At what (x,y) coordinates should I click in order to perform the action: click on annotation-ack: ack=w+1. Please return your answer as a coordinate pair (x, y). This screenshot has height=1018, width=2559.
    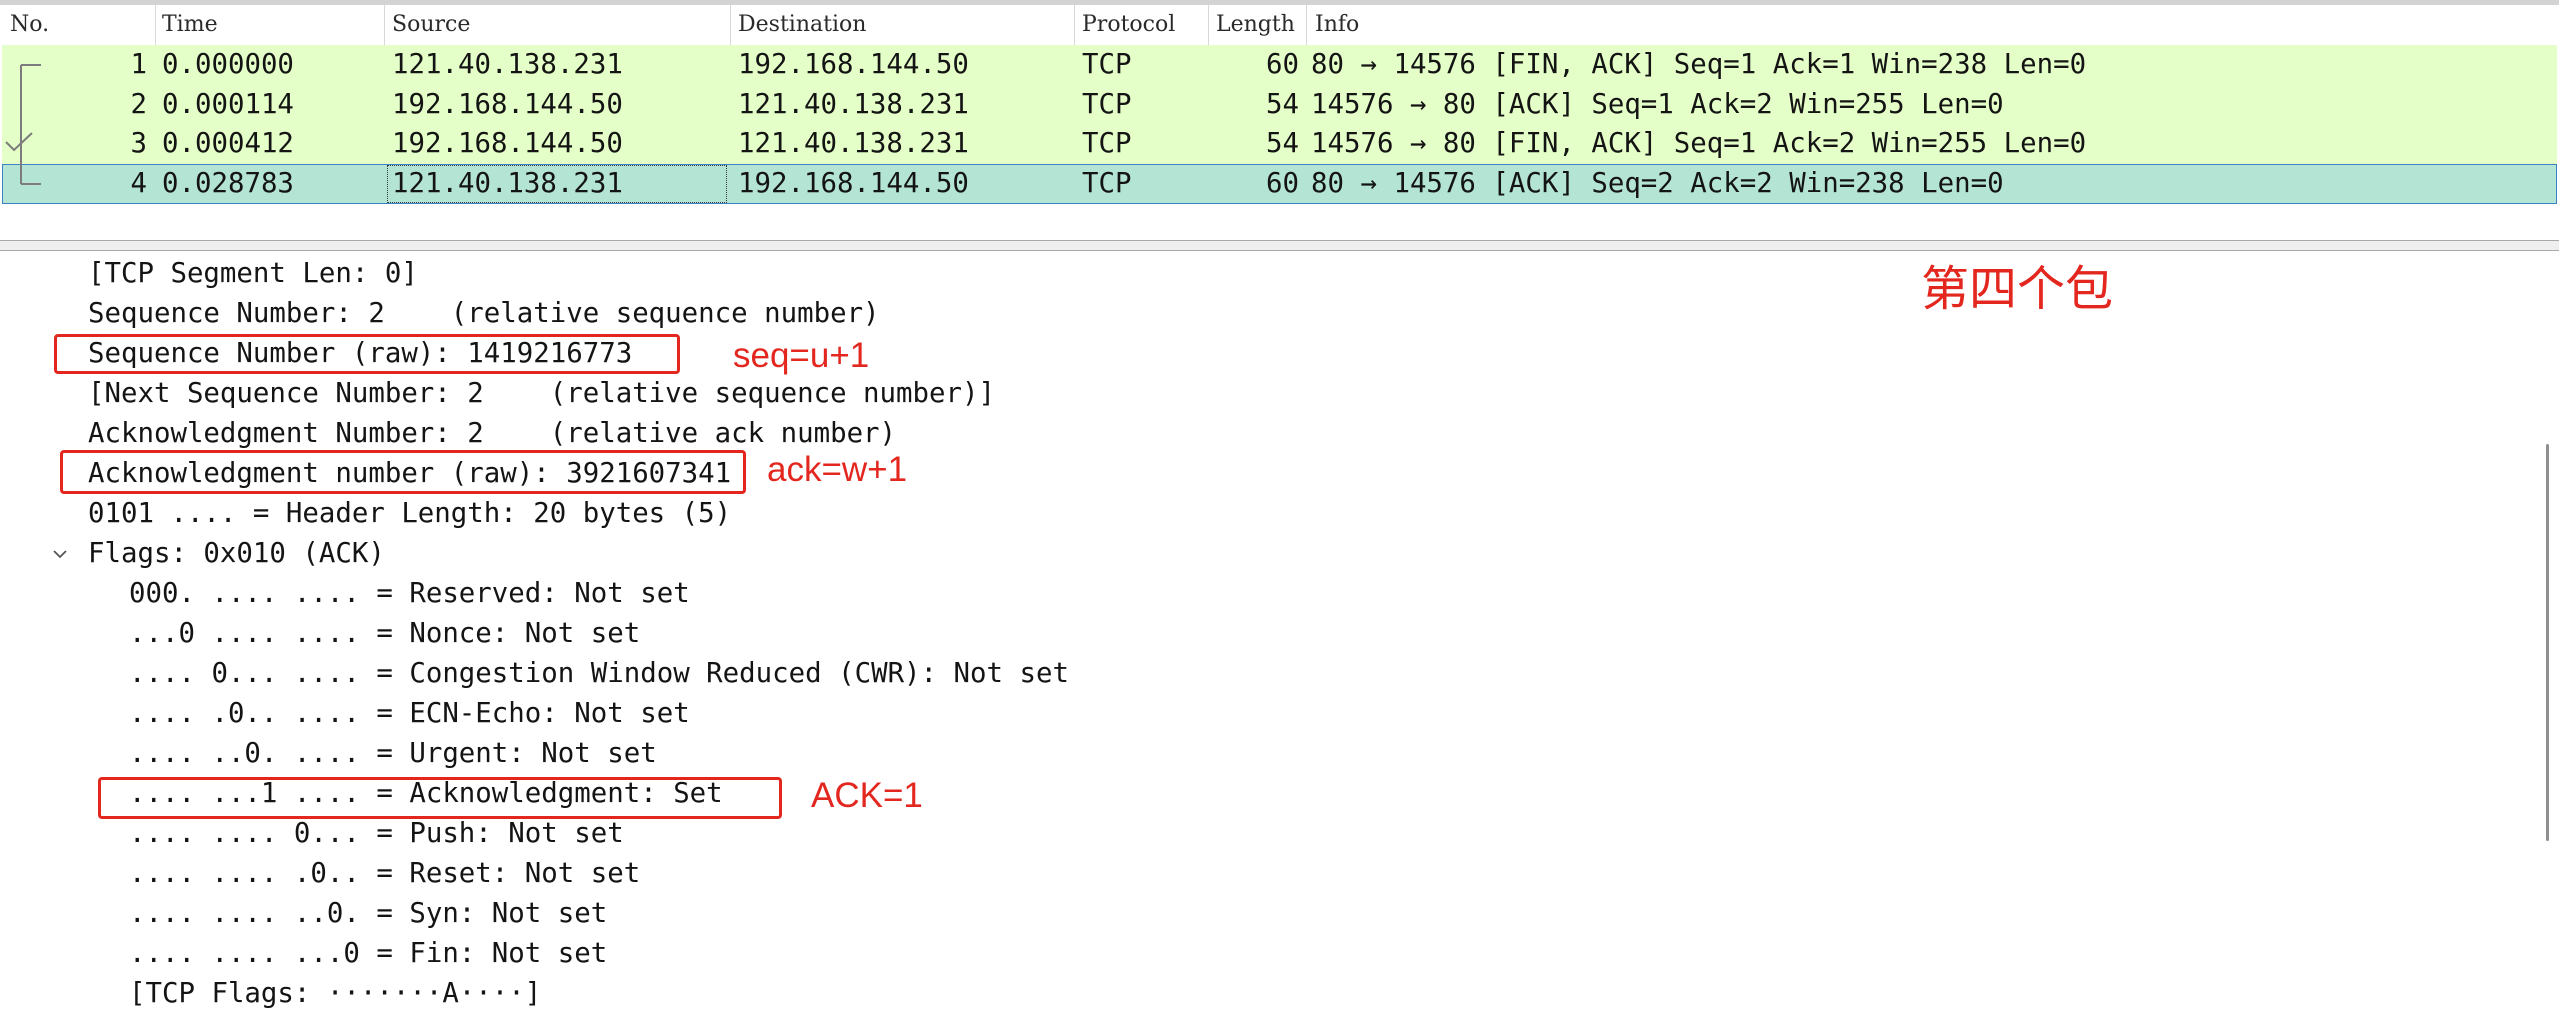
    Looking at the image, I should click on (837, 469).